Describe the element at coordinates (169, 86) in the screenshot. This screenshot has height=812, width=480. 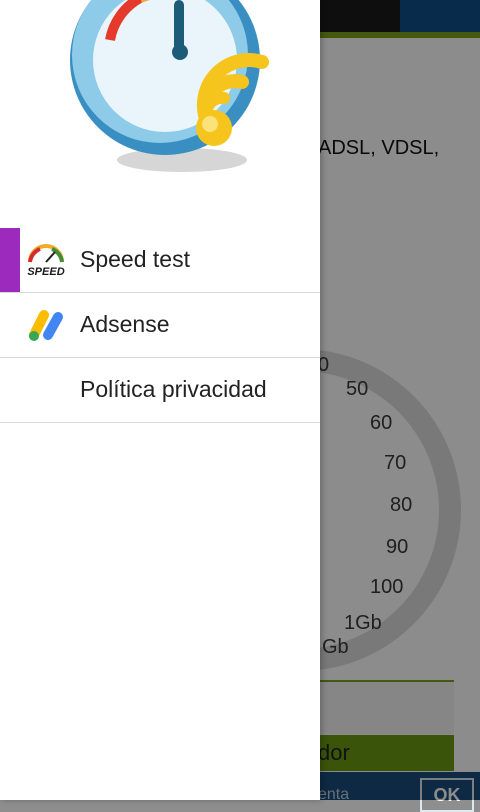
I see `speedometer-wifi-logo` at that location.